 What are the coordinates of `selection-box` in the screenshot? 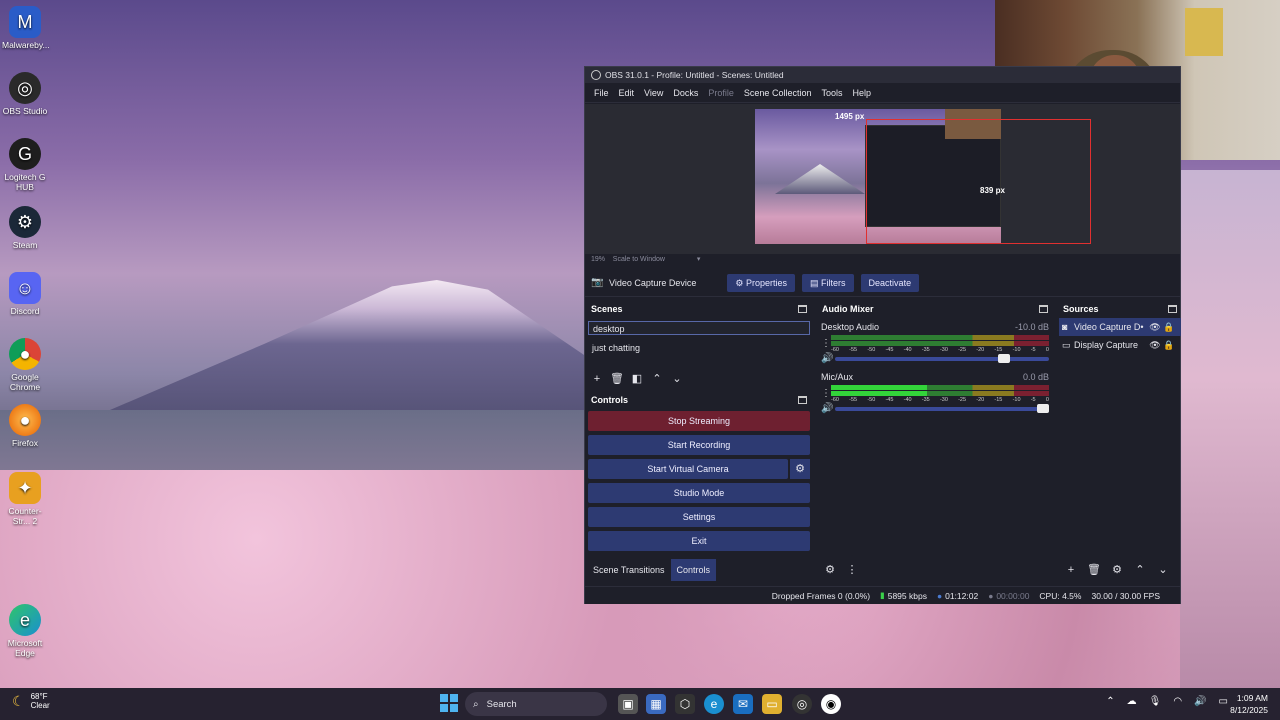 It's located at (978, 181).